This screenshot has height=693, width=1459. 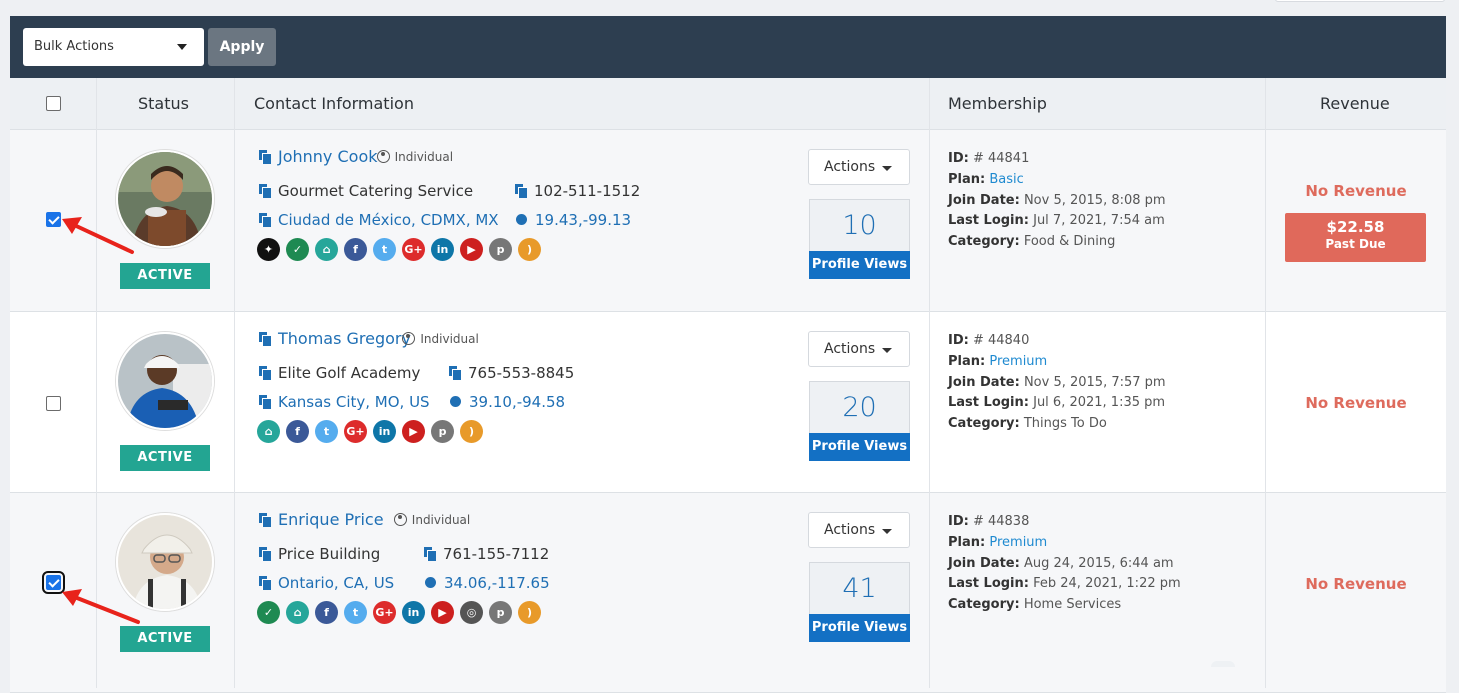 What do you see at coordinates (101, 606) in the screenshot?
I see `annotation-arrow` at bounding box center [101, 606].